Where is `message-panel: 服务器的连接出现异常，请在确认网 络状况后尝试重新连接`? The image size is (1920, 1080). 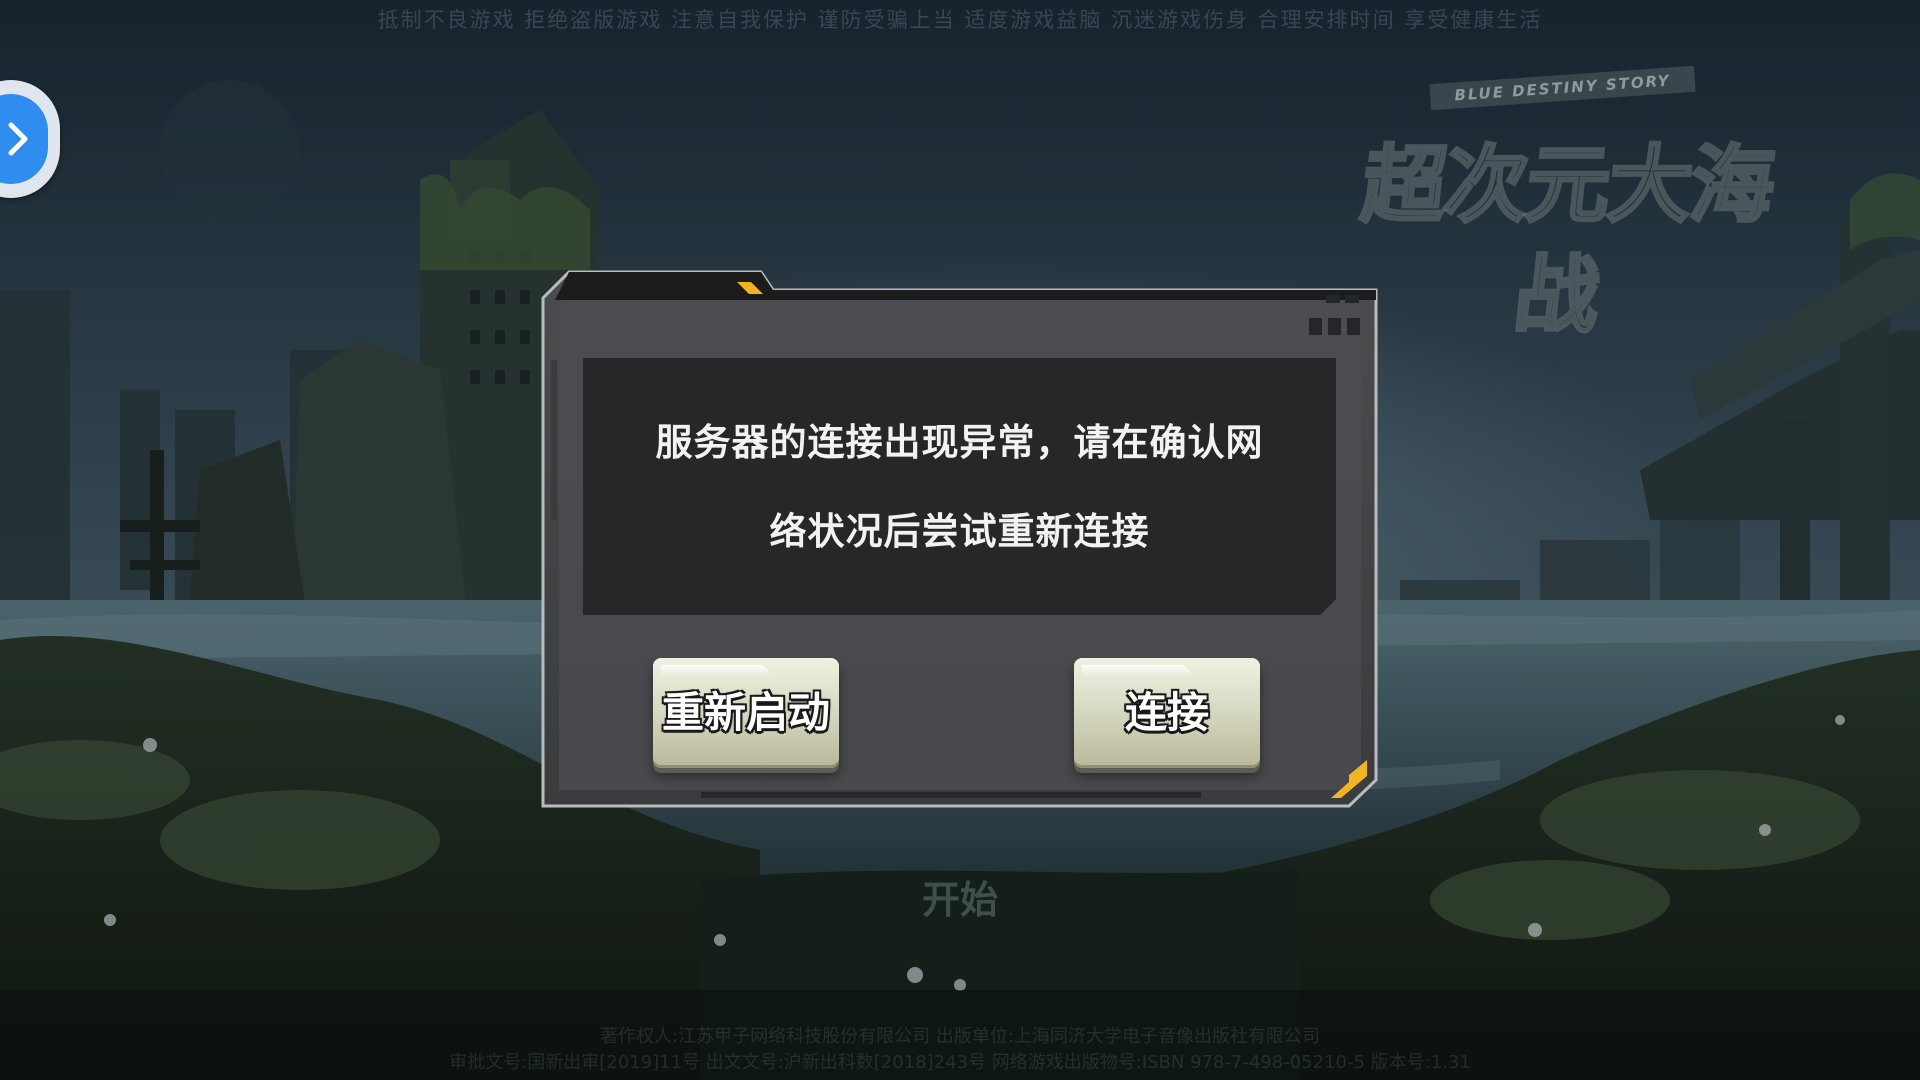 message-panel: 服务器的连接出现异常，请在确认网 络状况后尝试重新连接 is located at coordinates (959, 486).